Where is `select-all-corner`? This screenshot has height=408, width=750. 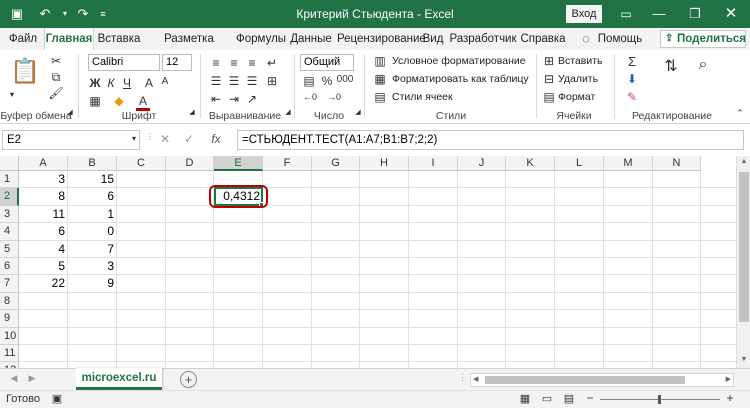 select-all-corner is located at coordinates (9, 163).